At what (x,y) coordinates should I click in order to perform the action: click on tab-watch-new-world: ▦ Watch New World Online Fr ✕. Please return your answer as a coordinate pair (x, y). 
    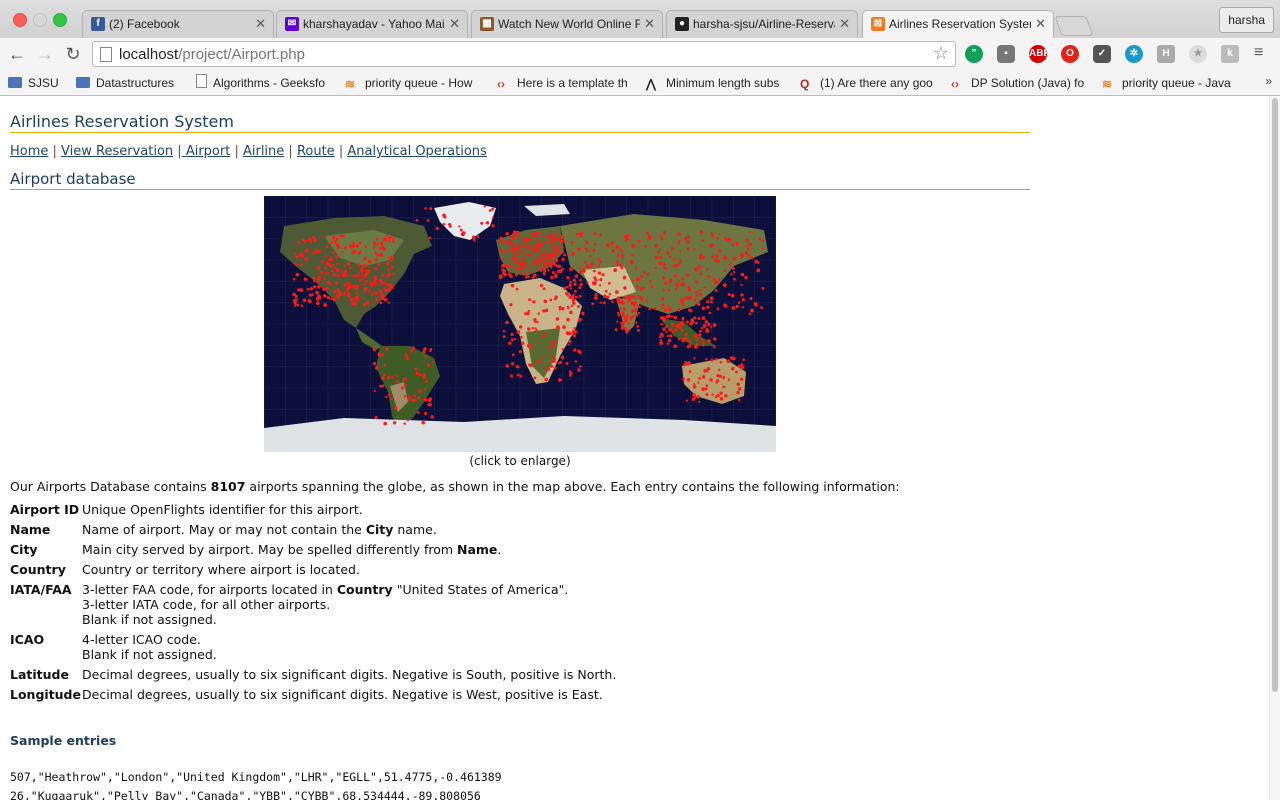
    Looking at the image, I should click on (567, 24).